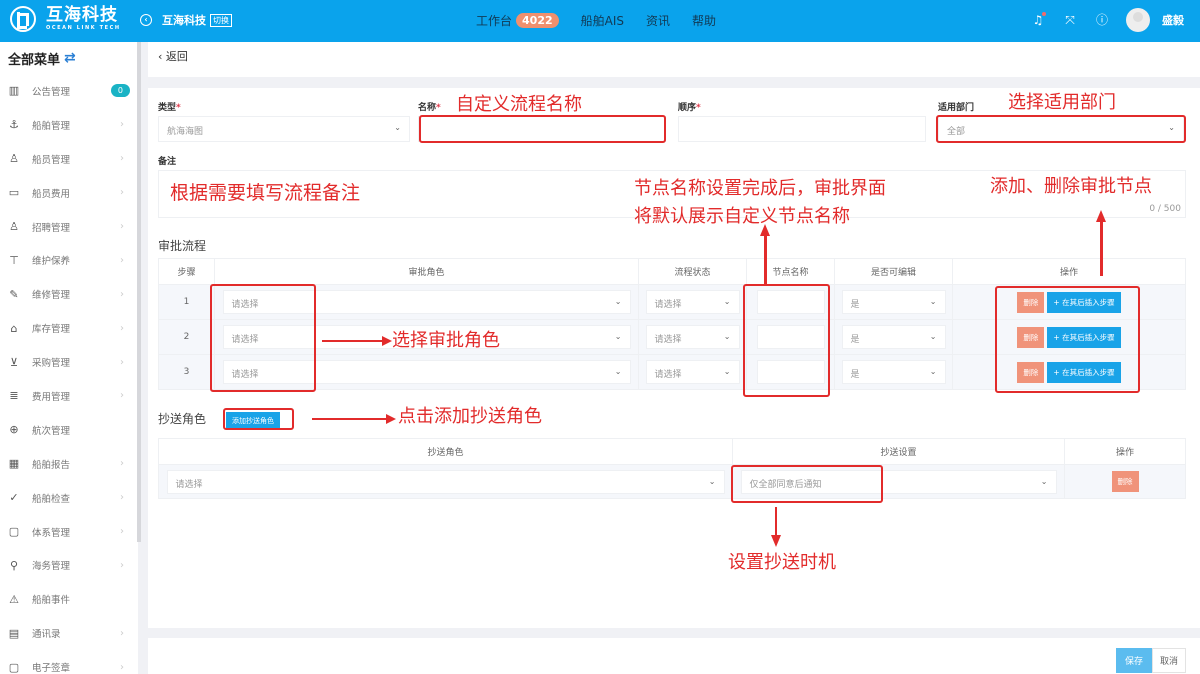 Image resolution: width=1200 pixels, height=674 pixels. I want to click on save-button: 保存, so click(1133, 660).